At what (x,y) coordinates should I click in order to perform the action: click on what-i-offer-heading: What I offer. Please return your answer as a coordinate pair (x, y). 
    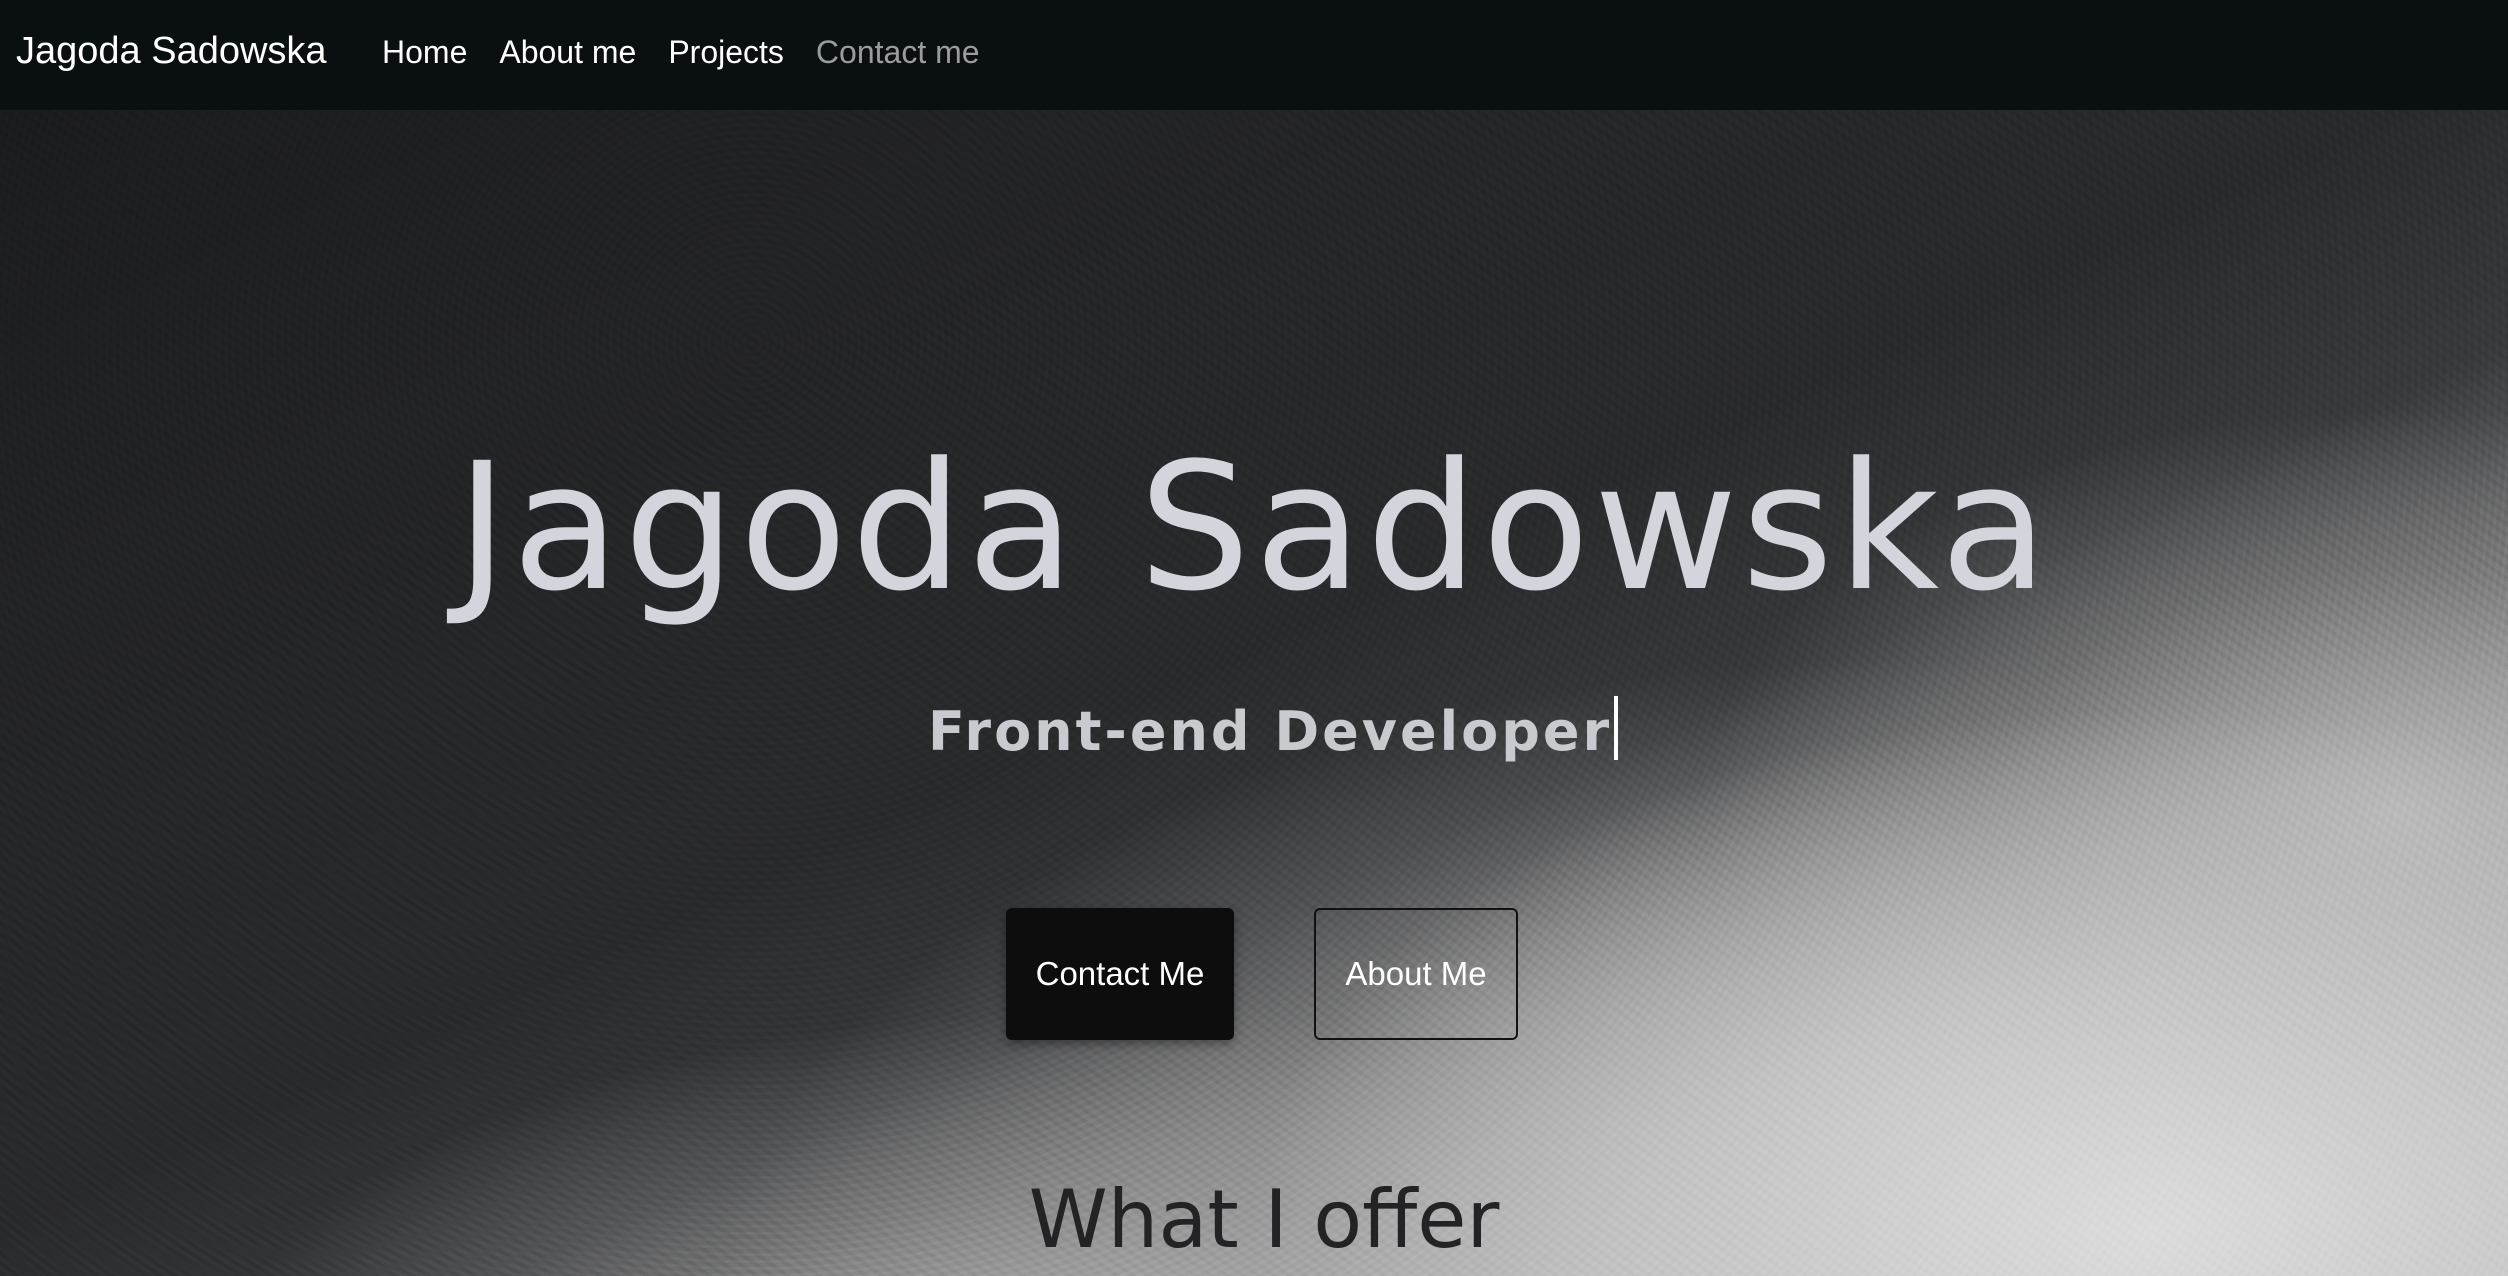
    Looking at the image, I should click on (1264, 1219).